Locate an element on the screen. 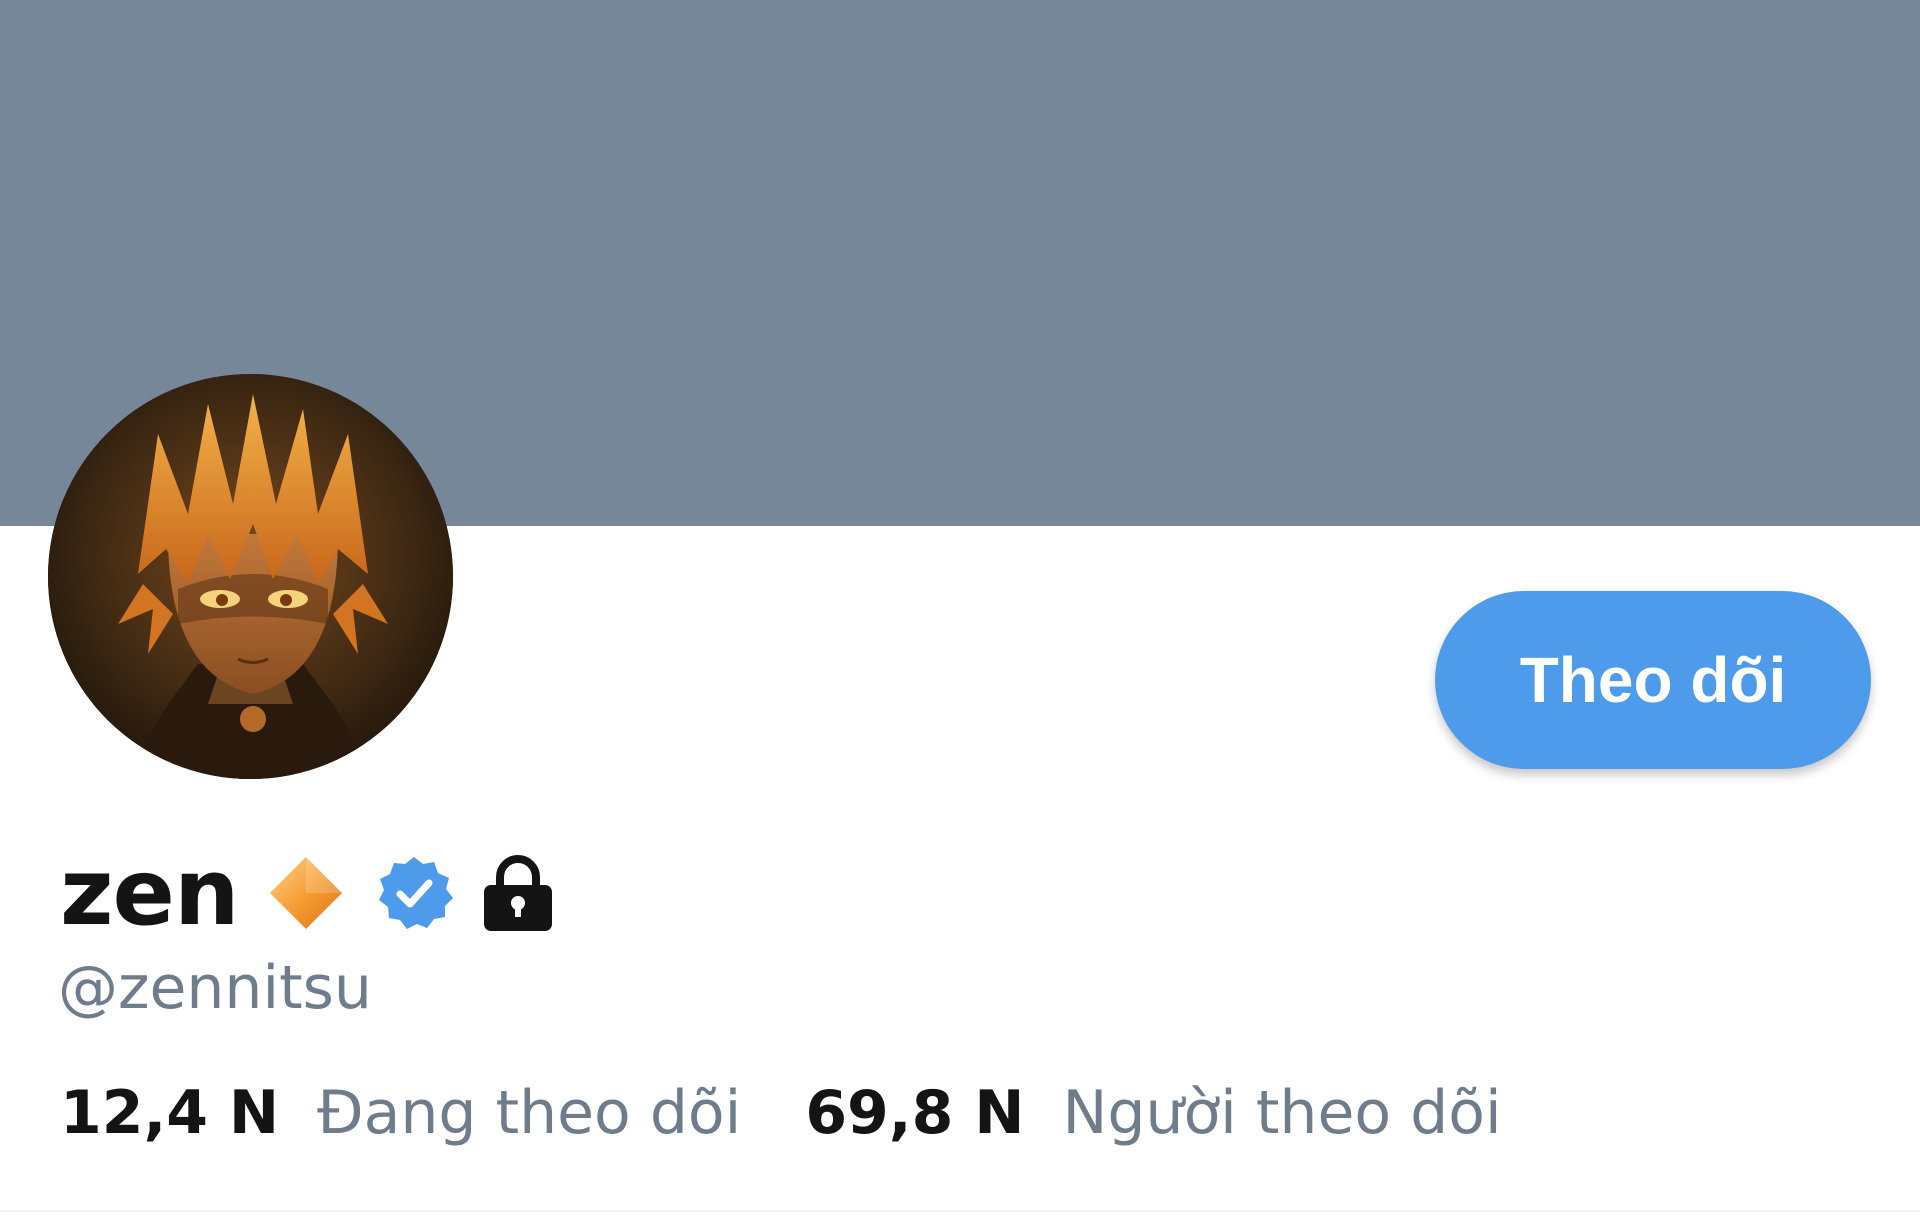  following-label: Đang theo dõi is located at coordinates (529, 1113).